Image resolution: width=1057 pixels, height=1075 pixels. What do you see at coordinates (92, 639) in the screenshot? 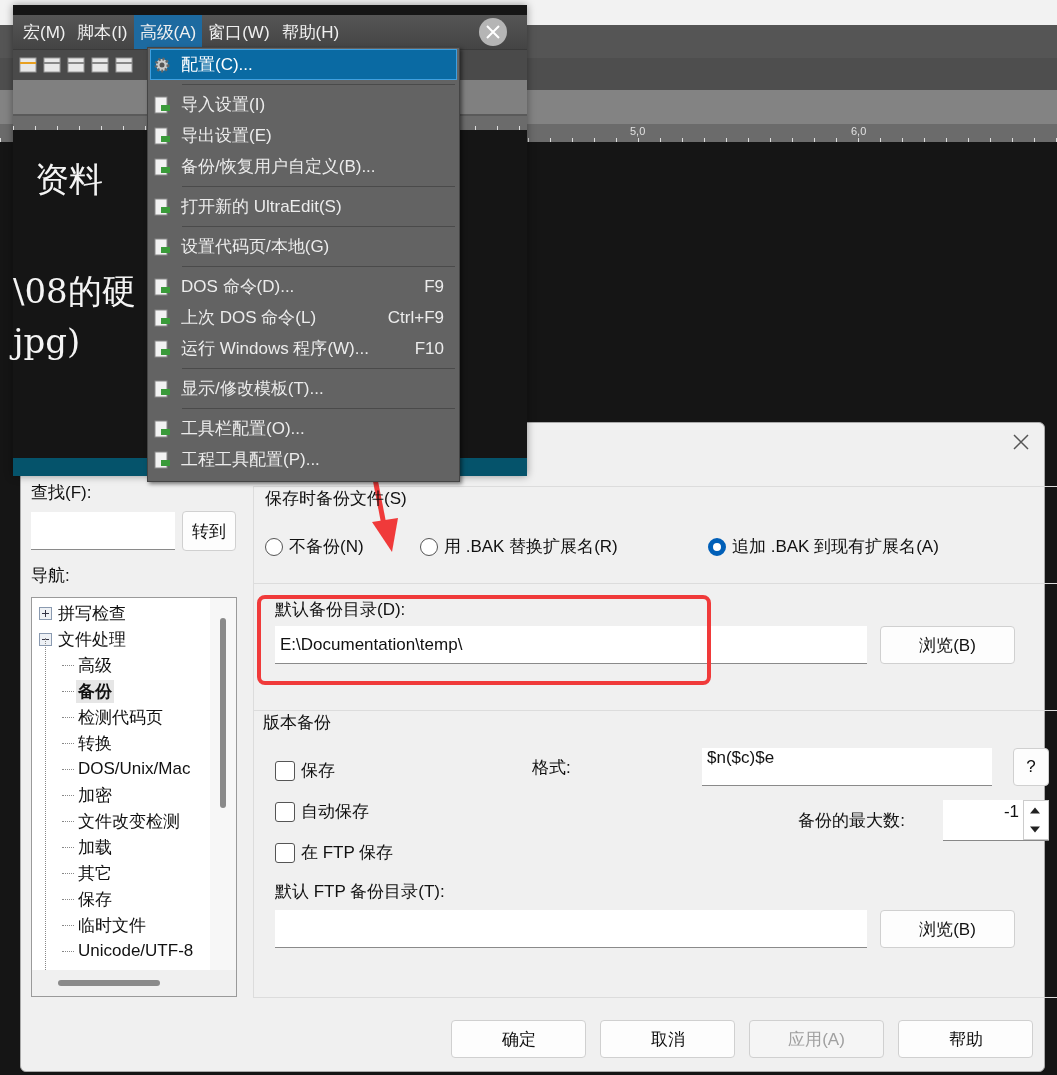
I see `tree-item: 文件处理` at bounding box center [92, 639].